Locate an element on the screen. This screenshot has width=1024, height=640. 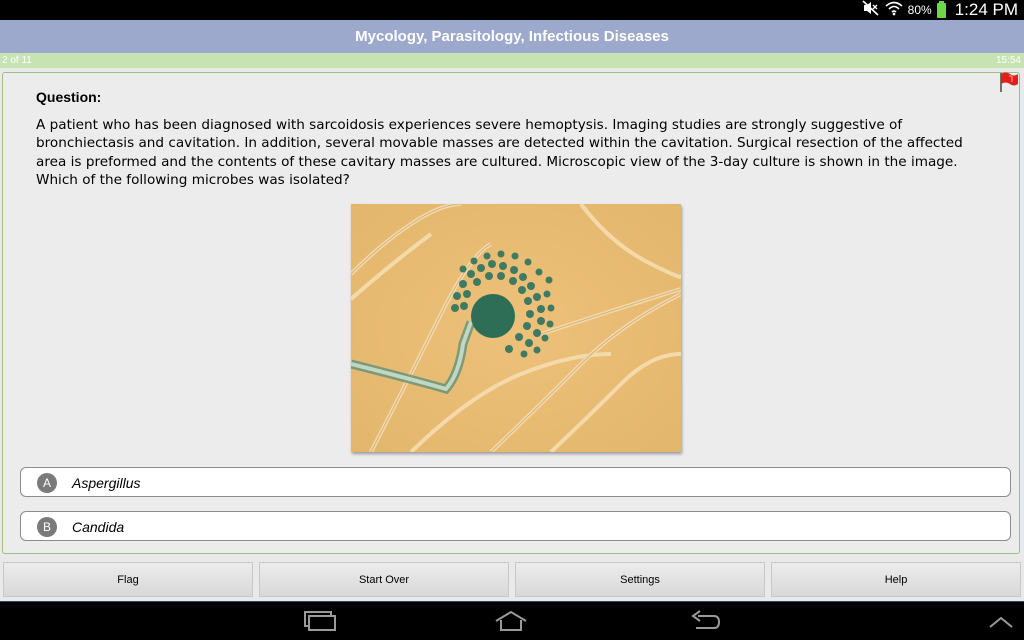
chevron-up-icon is located at coordinates (1001, 623).